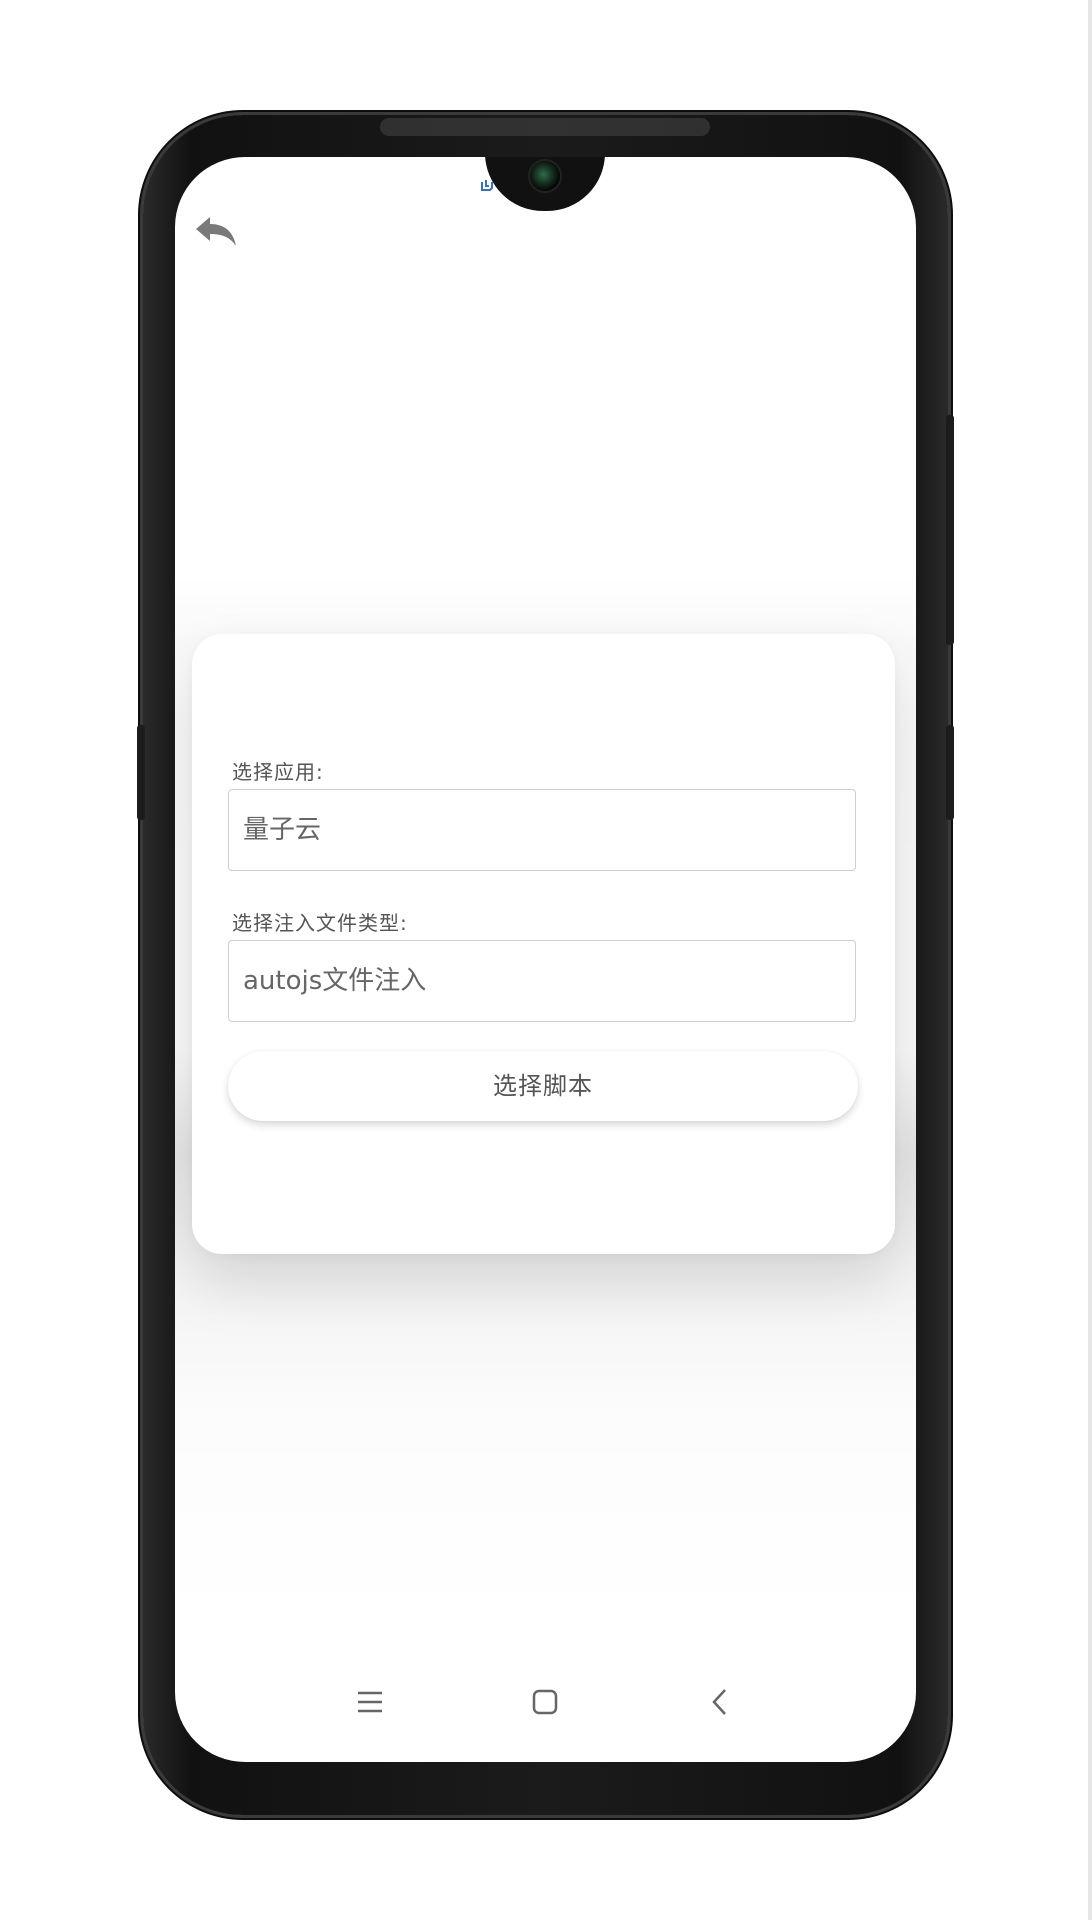 The height and width of the screenshot is (1920, 1092). I want to click on app-notification-icon, so click(487, 186).